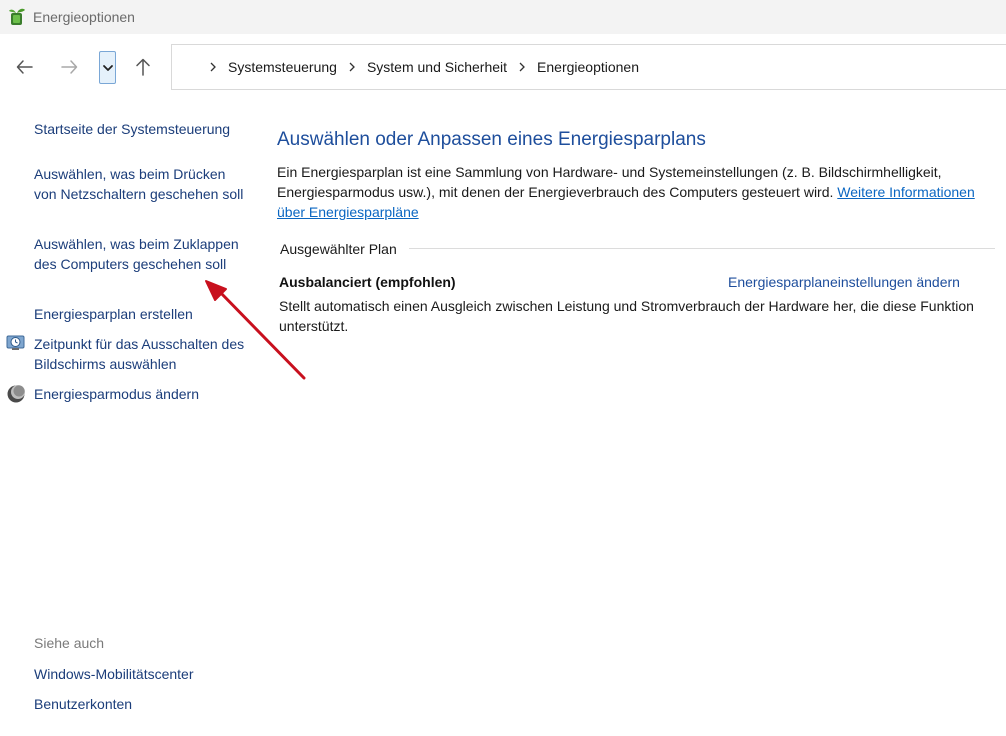 The width and height of the screenshot is (1006, 736). What do you see at coordinates (69, 643) in the screenshot?
I see `see-also-heading: Siehe auch` at bounding box center [69, 643].